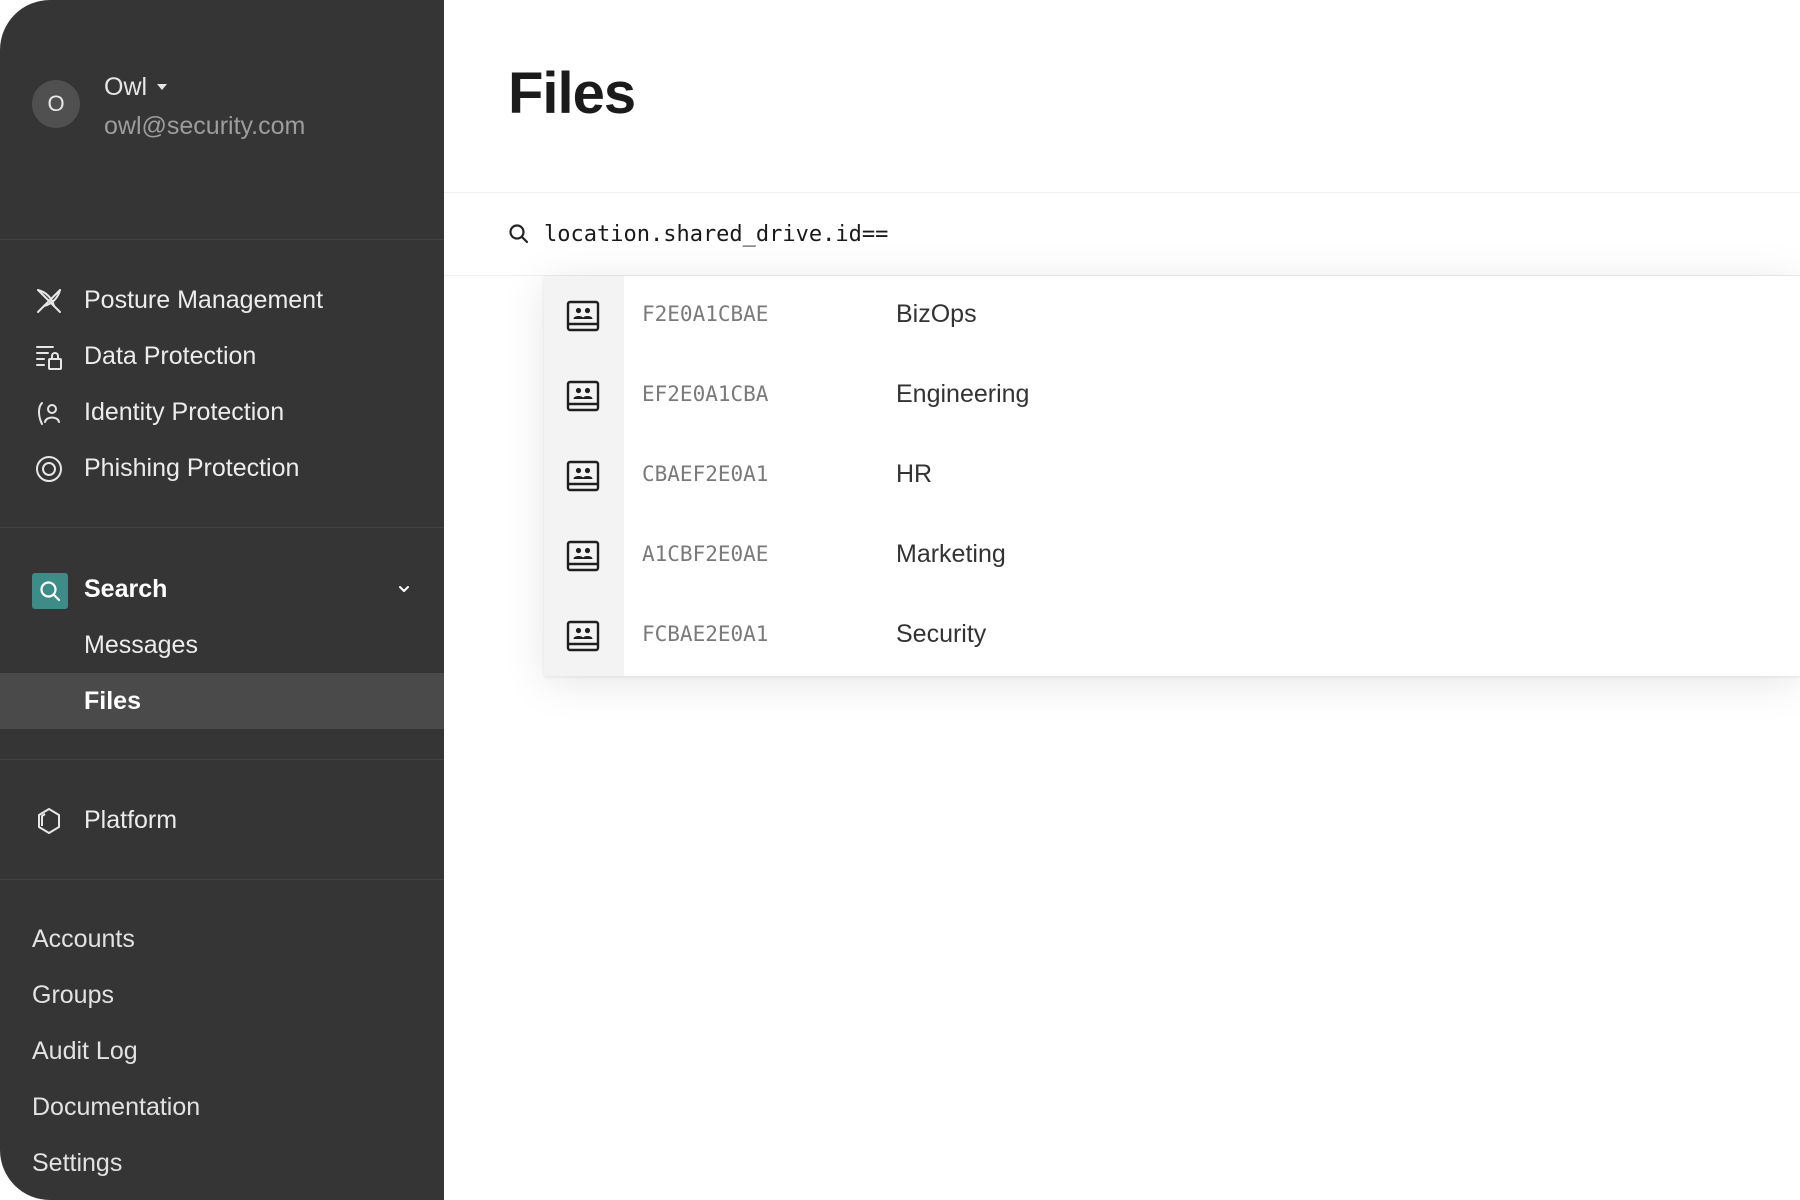 The image size is (1800, 1200). What do you see at coordinates (49, 301) in the screenshot?
I see `posture-icon` at bounding box center [49, 301].